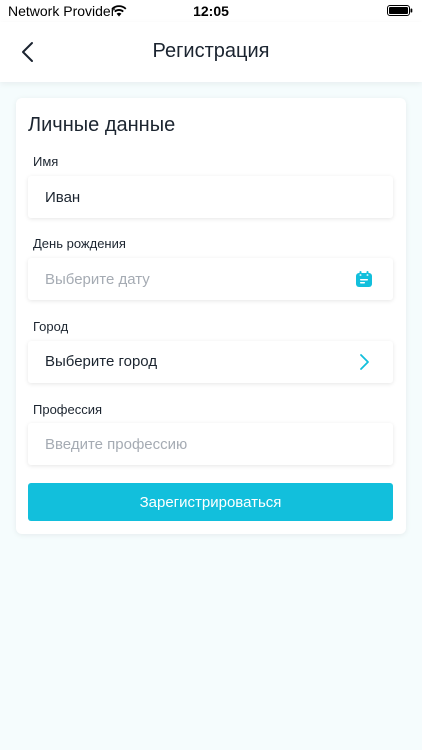 Image resolution: width=422 pixels, height=750 pixels. I want to click on profession-input, so click(210, 444).